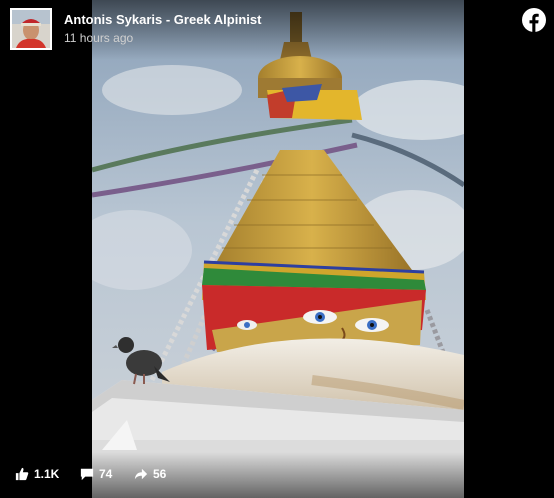 This screenshot has height=498, width=554. I want to click on page-name: Antonis Sykaris - Greek Alpinist, so click(162, 19).